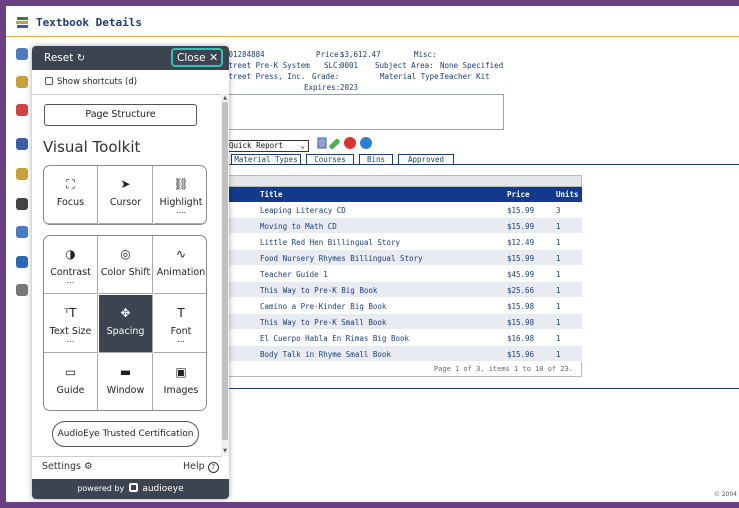  I want to click on table-row: Little Red Hen Billingual Story $12.49 1, so click(404, 242).